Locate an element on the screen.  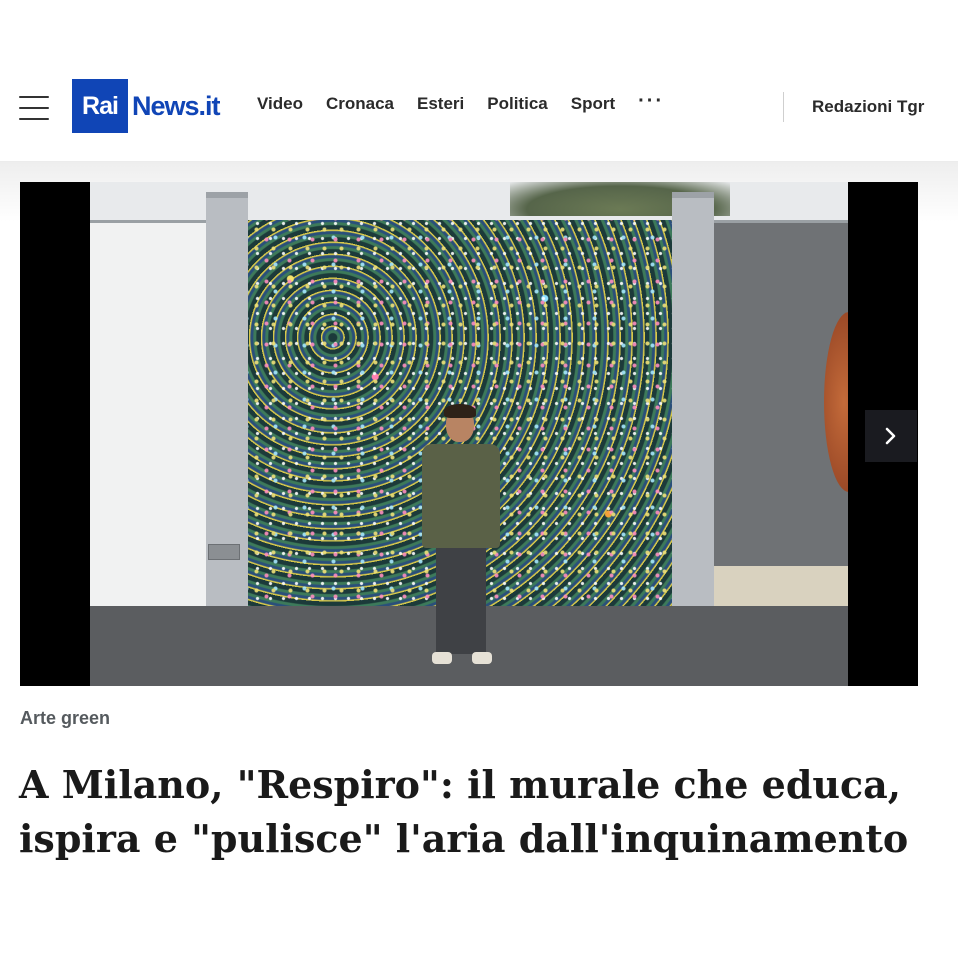
hamburger-menu-icon is located at coordinates (34, 108).